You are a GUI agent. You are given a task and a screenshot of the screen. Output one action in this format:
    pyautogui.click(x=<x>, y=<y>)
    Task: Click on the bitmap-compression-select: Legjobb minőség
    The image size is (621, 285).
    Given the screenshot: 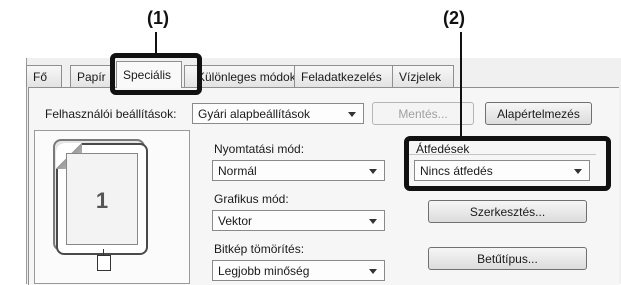 What is the action you would take?
    pyautogui.click(x=298, y=270)
    